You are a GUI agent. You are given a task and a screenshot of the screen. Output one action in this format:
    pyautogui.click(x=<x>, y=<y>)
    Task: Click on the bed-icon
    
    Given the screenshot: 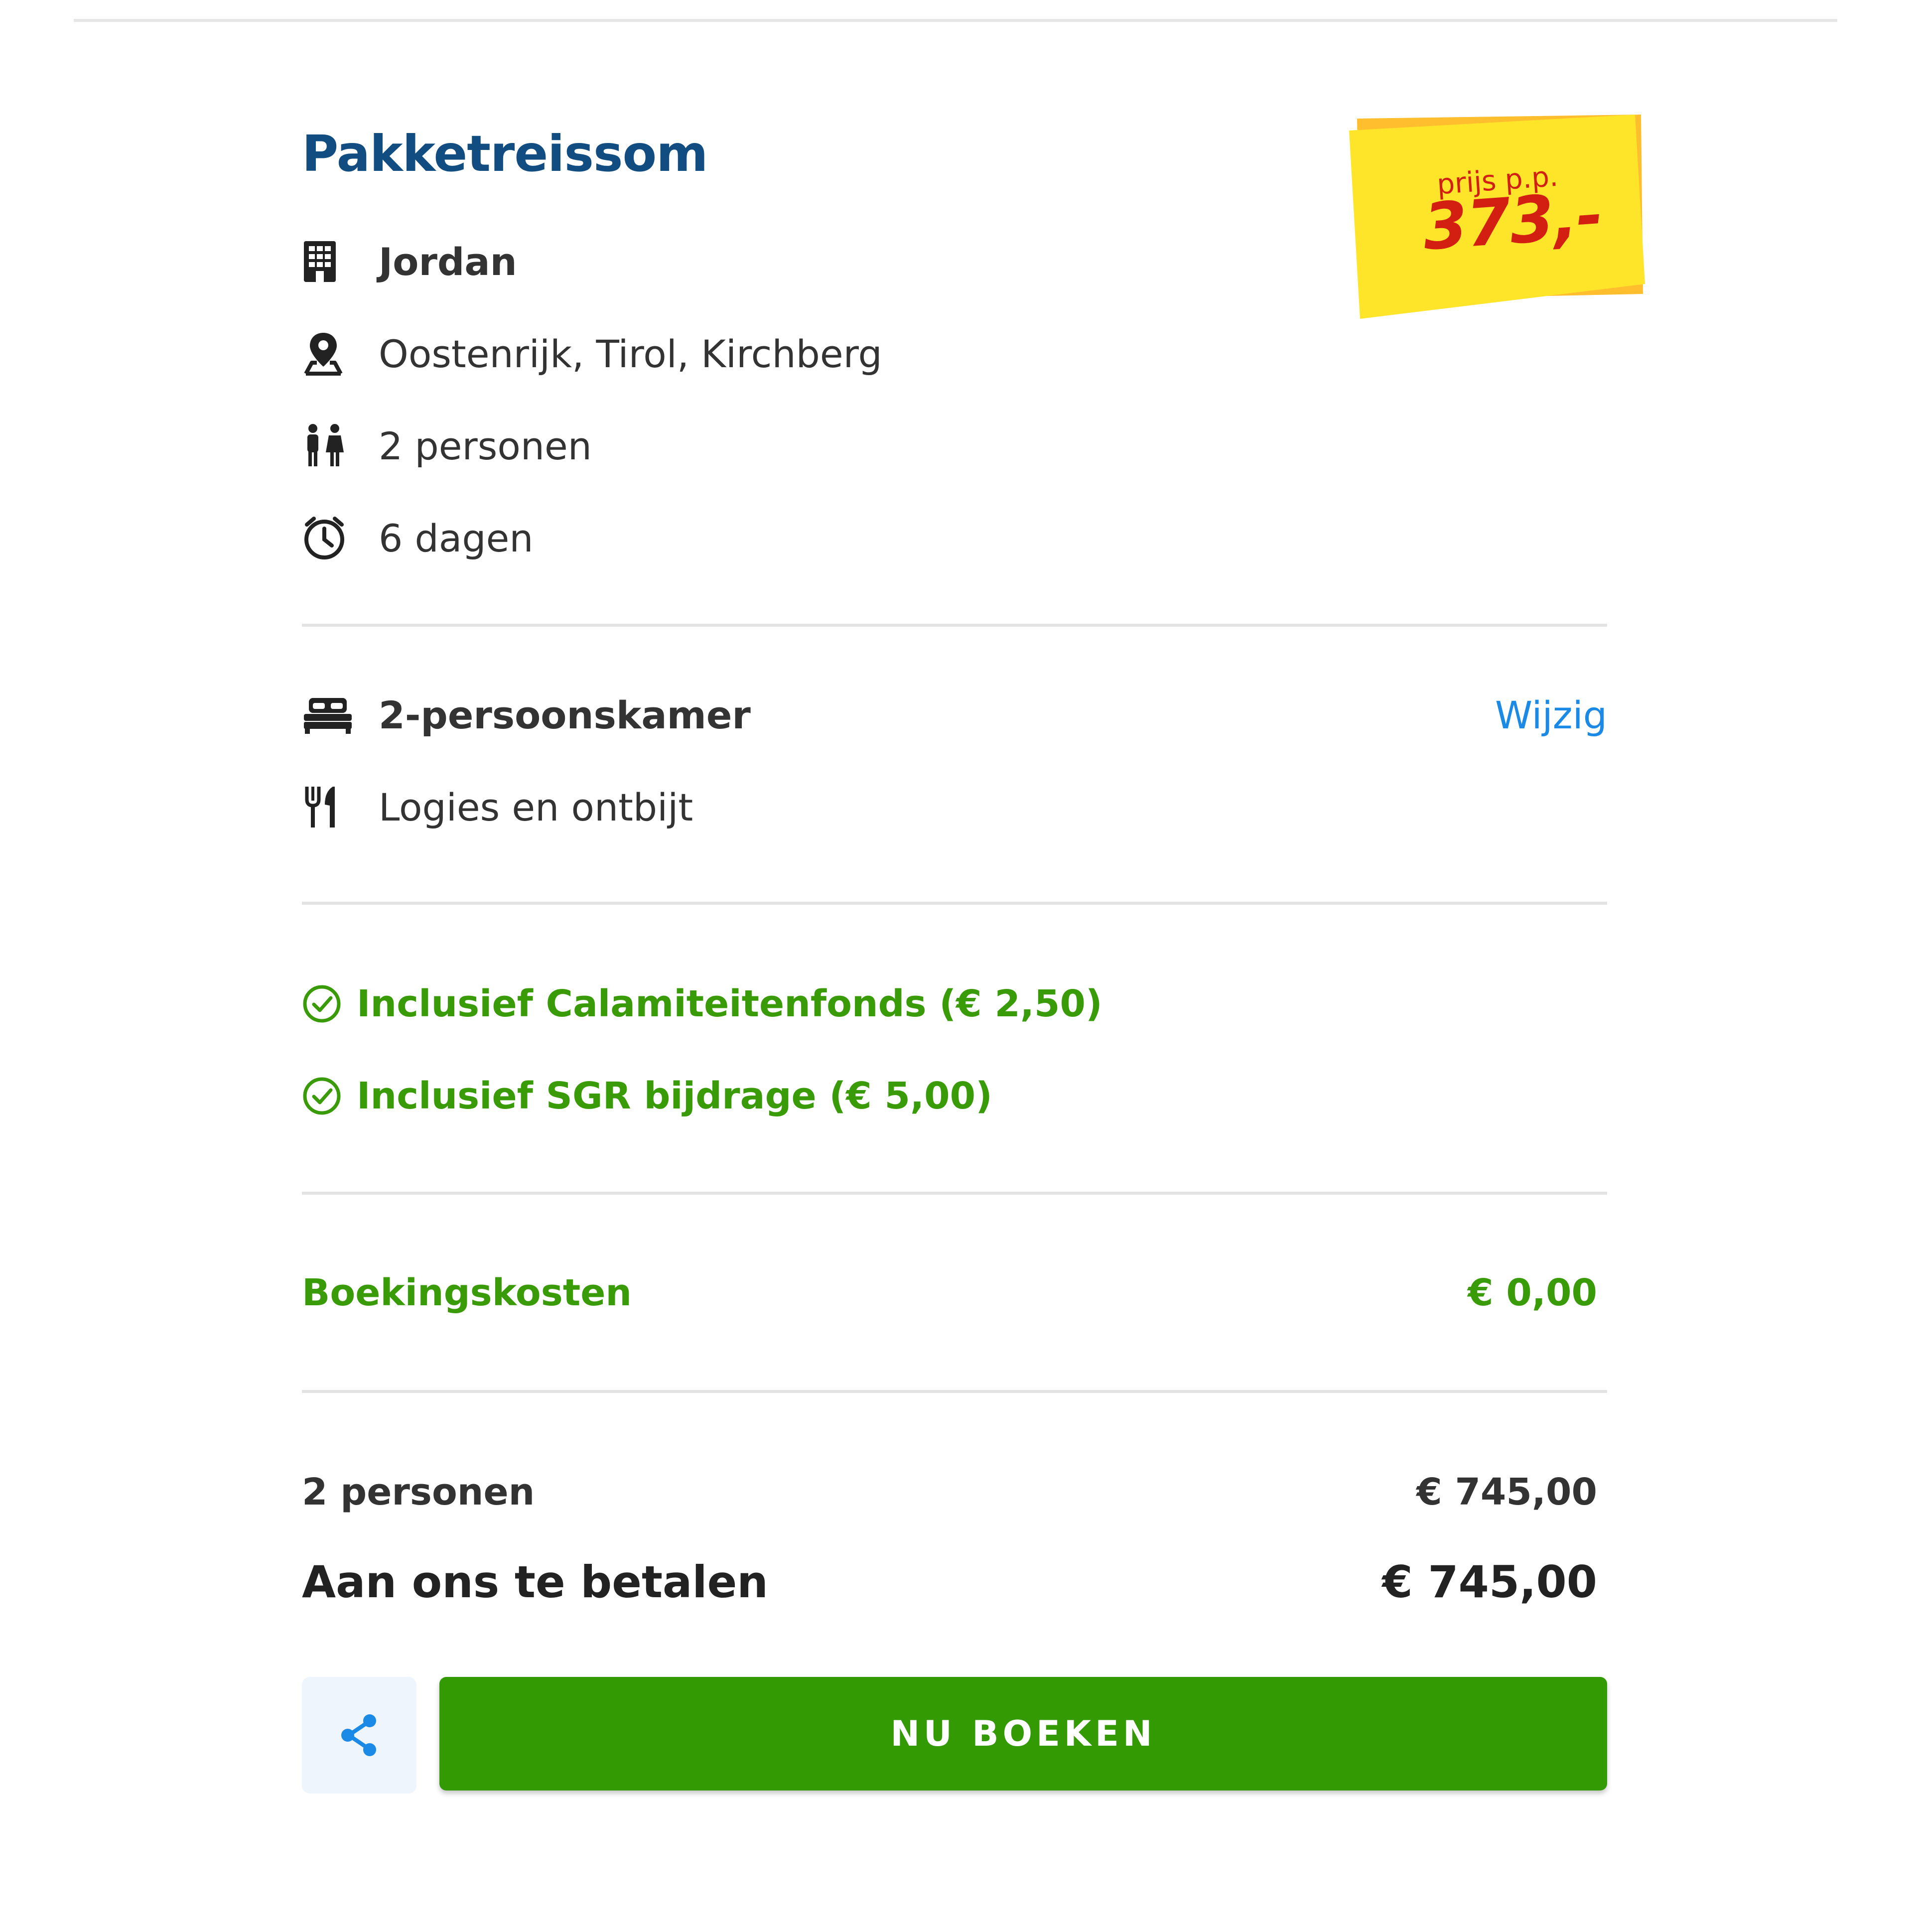 What is the action you would take?
    pyautogui.click(x=329, y=715)
    